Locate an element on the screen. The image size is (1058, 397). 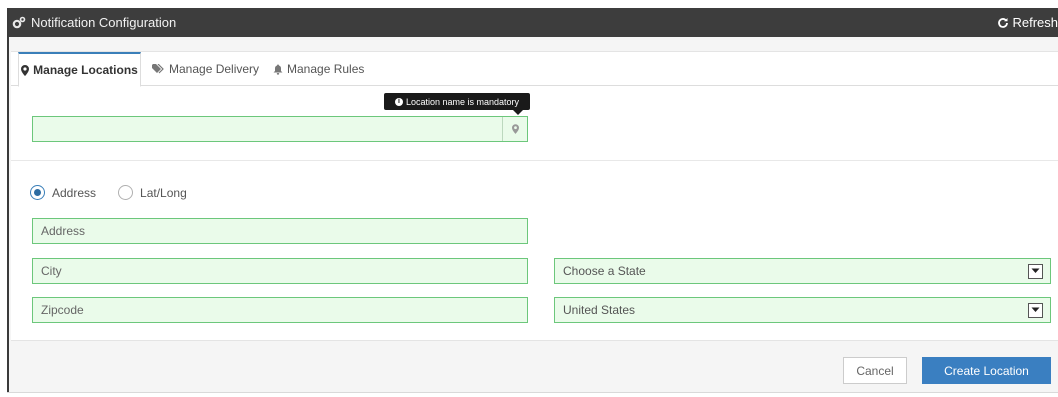
state-select: Choose a State is located at coordinates (802, 271).